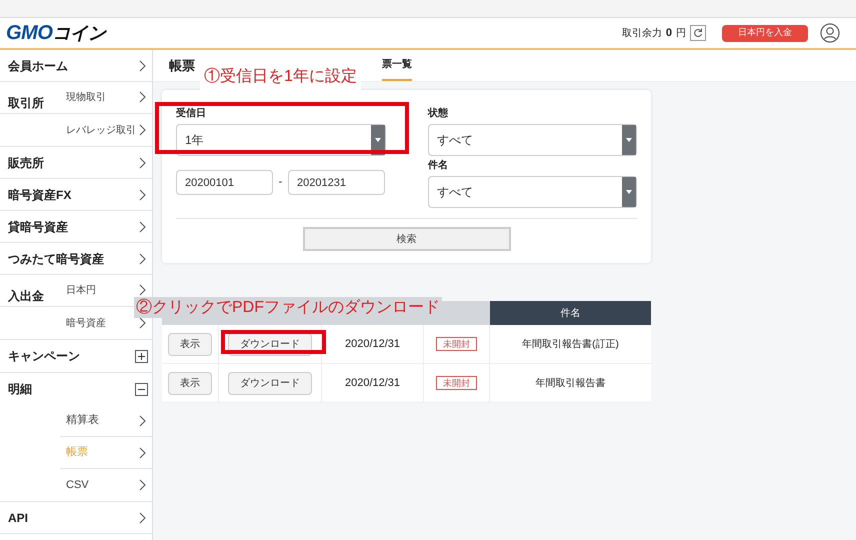 The width and height of the screenshot is (856, 540). Describe the element at coordinates (532, 140) in the screenshot. I see `status-select: すべて` at that location.